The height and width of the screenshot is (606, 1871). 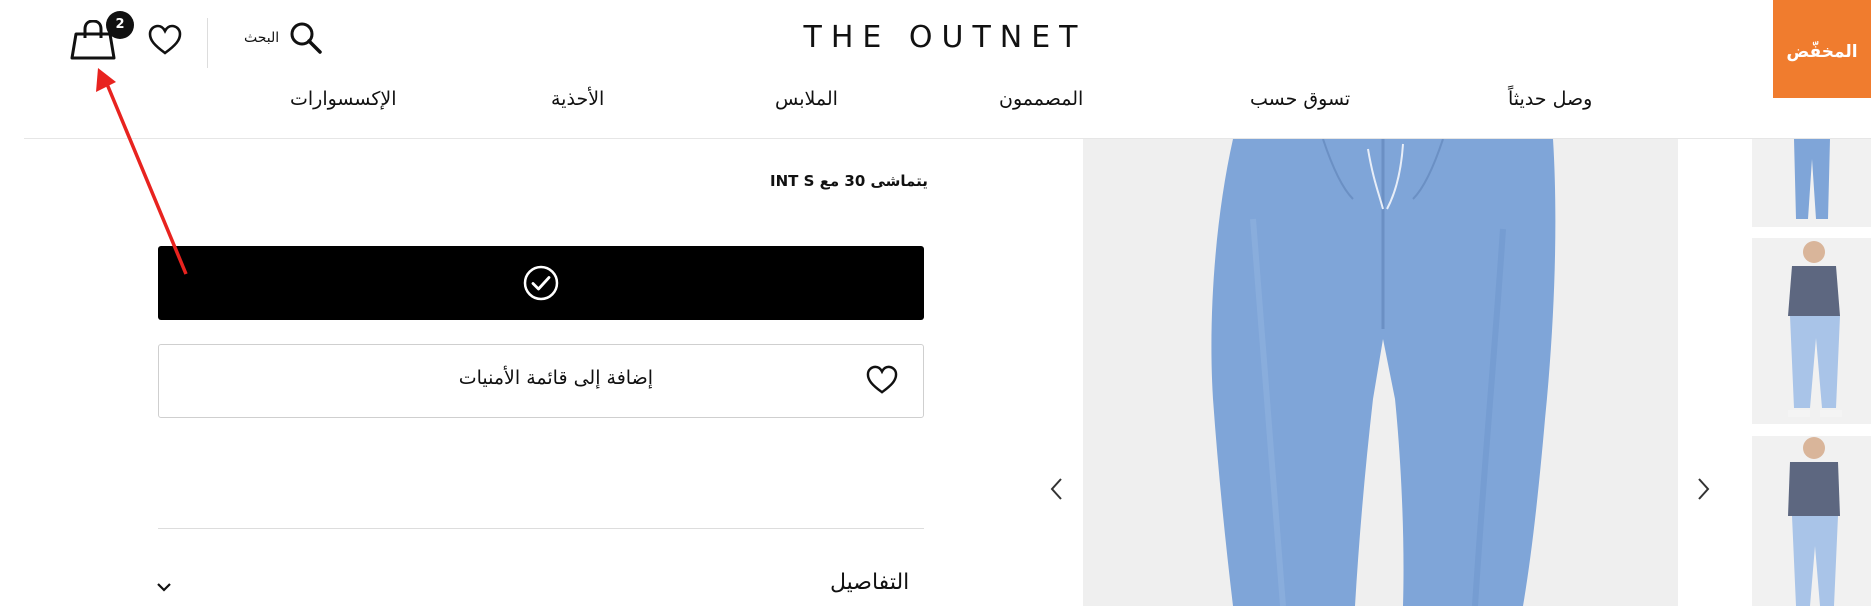 I want to click on checkmark-icon, so click(x=541, y=285).